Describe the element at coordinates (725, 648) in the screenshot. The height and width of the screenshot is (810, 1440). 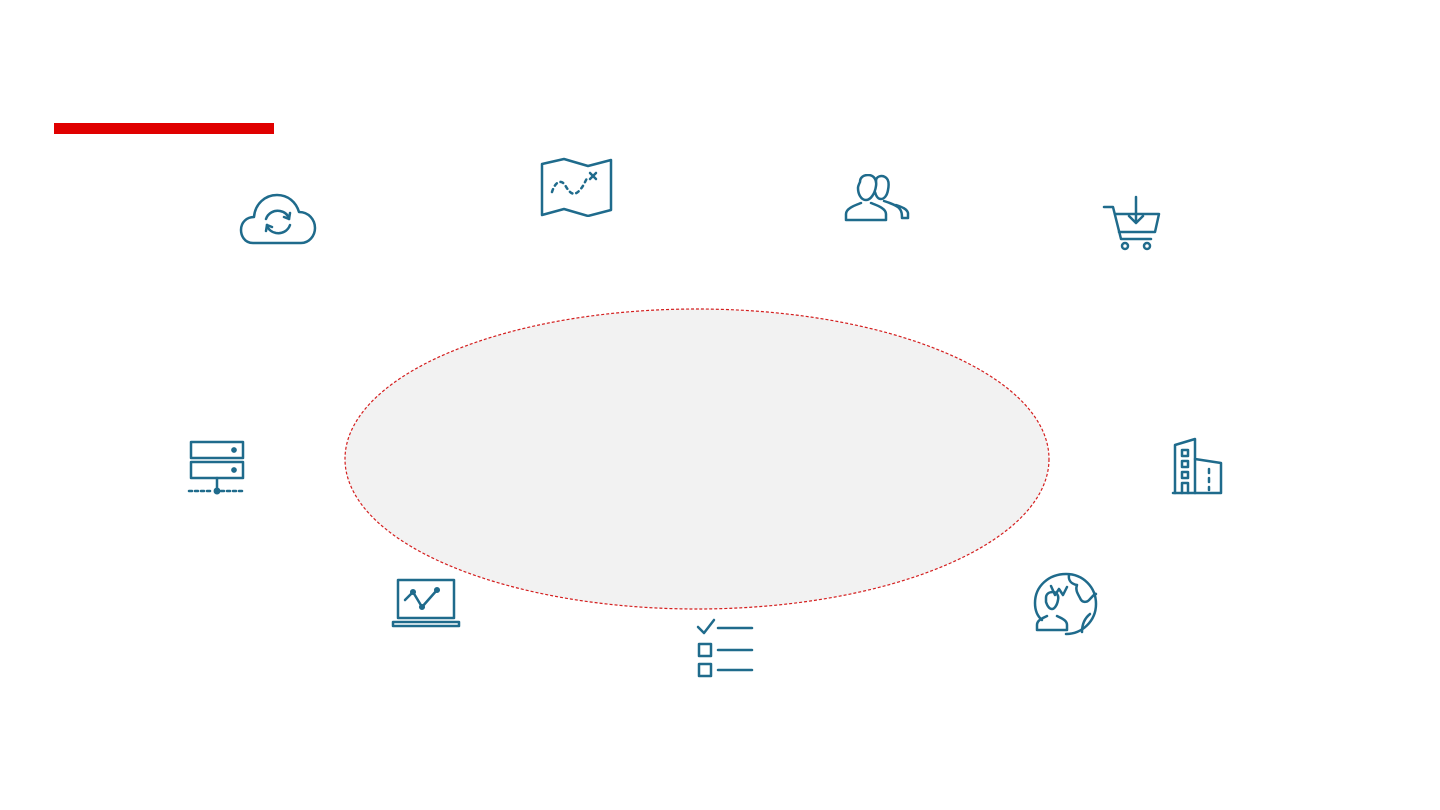
I see `checklist-icon` at that location.